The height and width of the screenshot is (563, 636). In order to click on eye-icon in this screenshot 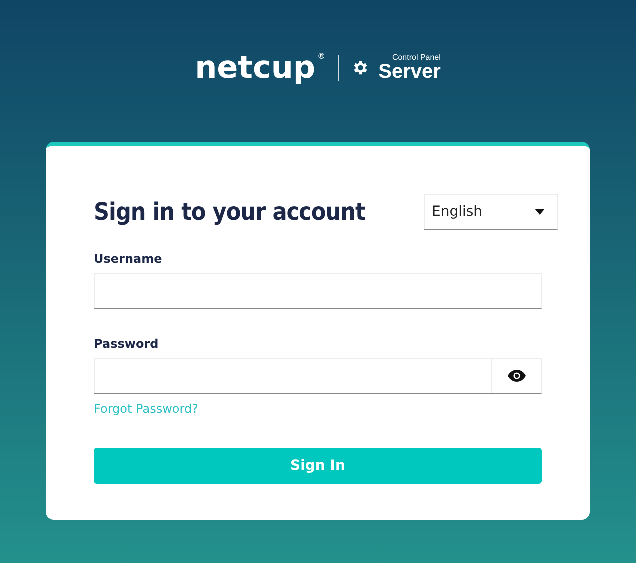, I will do `click(517, 376)`.